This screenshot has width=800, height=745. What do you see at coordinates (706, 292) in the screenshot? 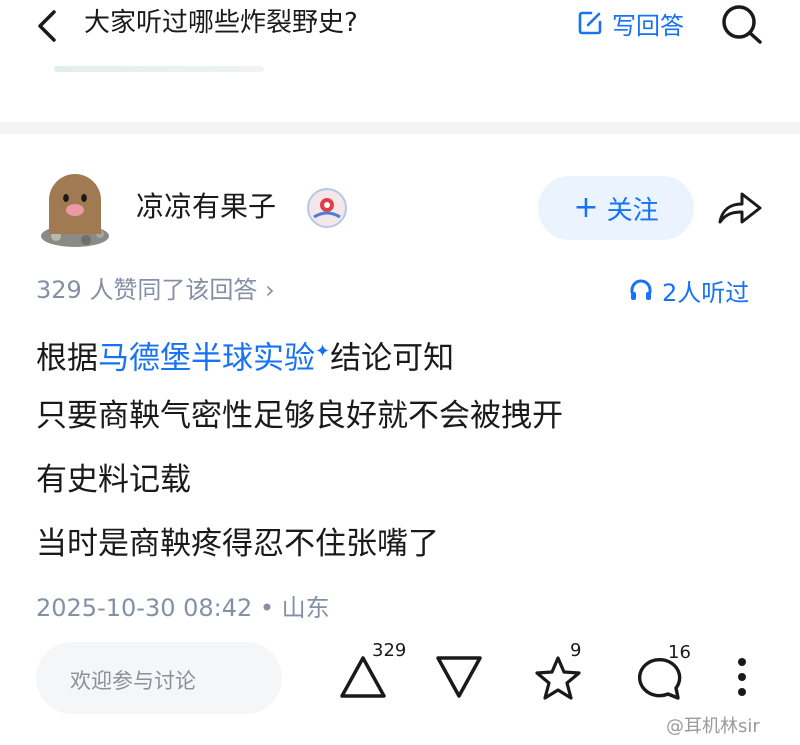
I see `listen-count-label: 2人听过` at bounding box center [706, 292].